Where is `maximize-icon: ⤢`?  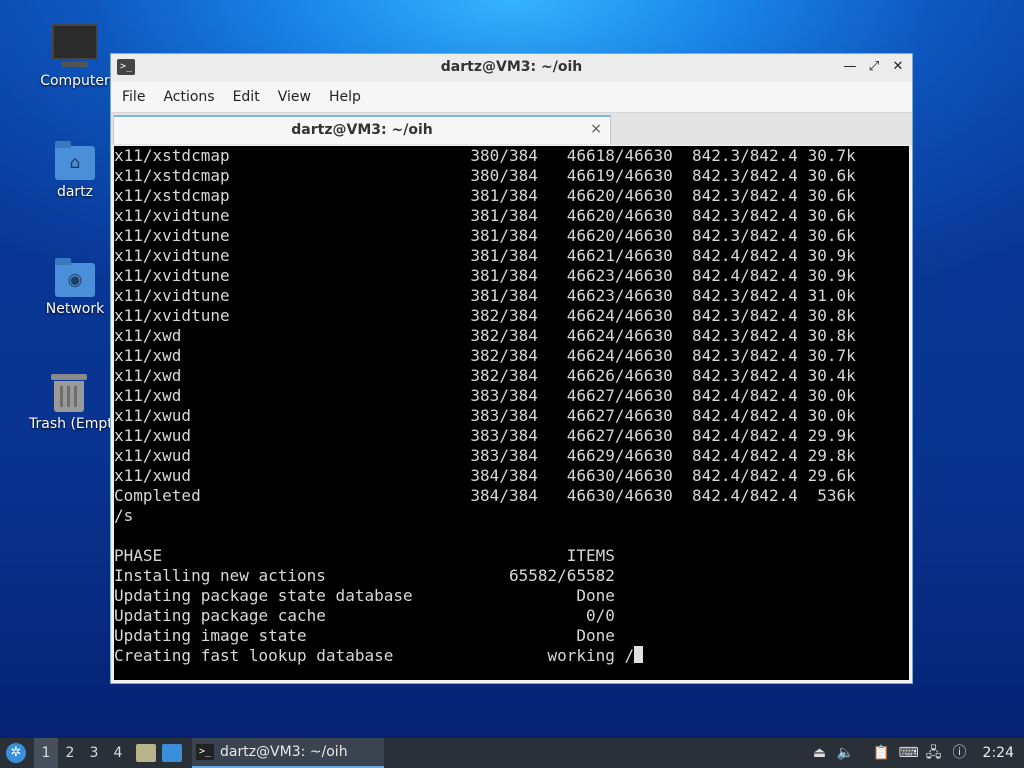 maximize-icon: ⤢ is located at coordinates (874, 67).